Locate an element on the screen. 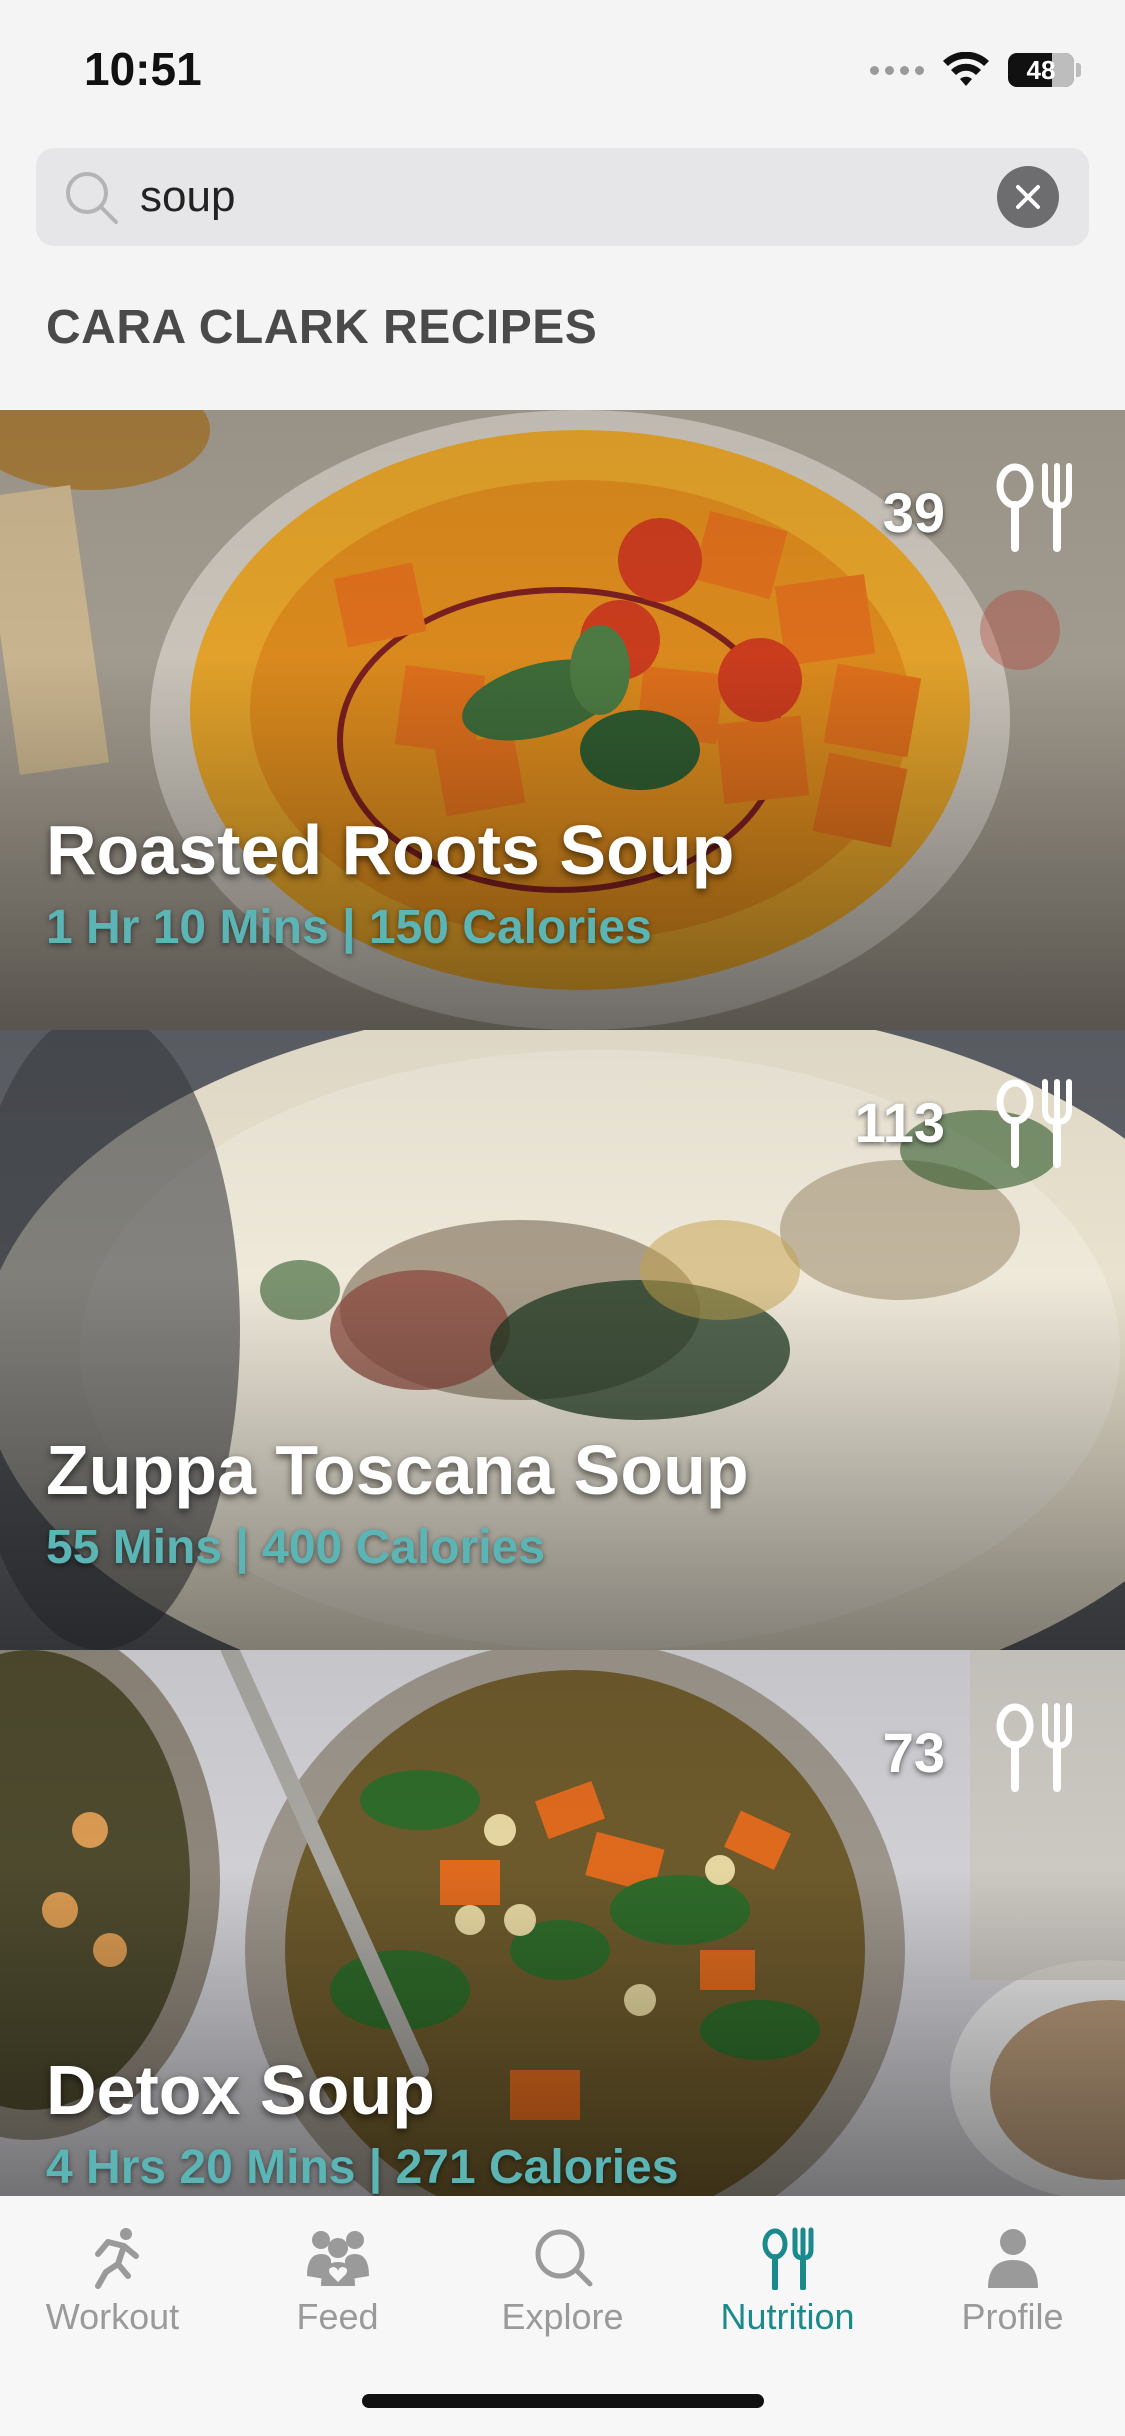  status-icons: 48 is located at coordinates (975, 70).